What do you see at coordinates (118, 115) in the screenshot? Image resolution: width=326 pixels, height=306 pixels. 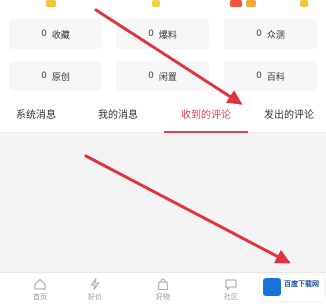 I see `tab-my-messages: 我的消息` at bounding box center [118, 115].